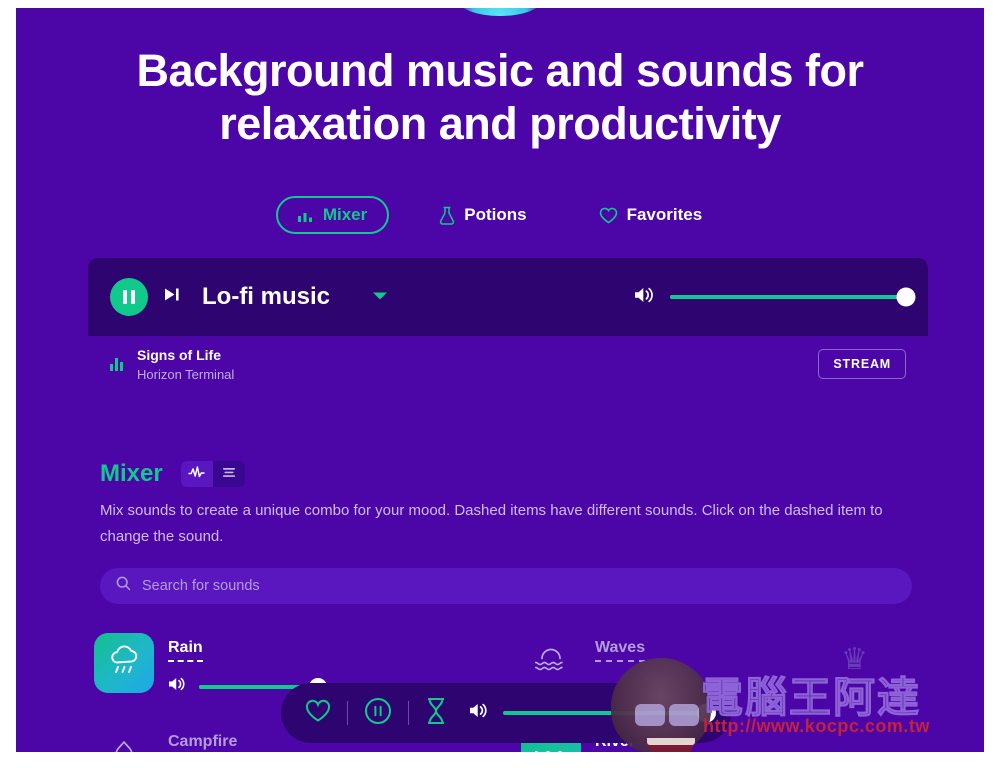 This screenshot has height=768, width=1000. Describe the element at coordinates (664, 214) in the screenshot. I see `tab-favorites-label: Favorites` at that location.